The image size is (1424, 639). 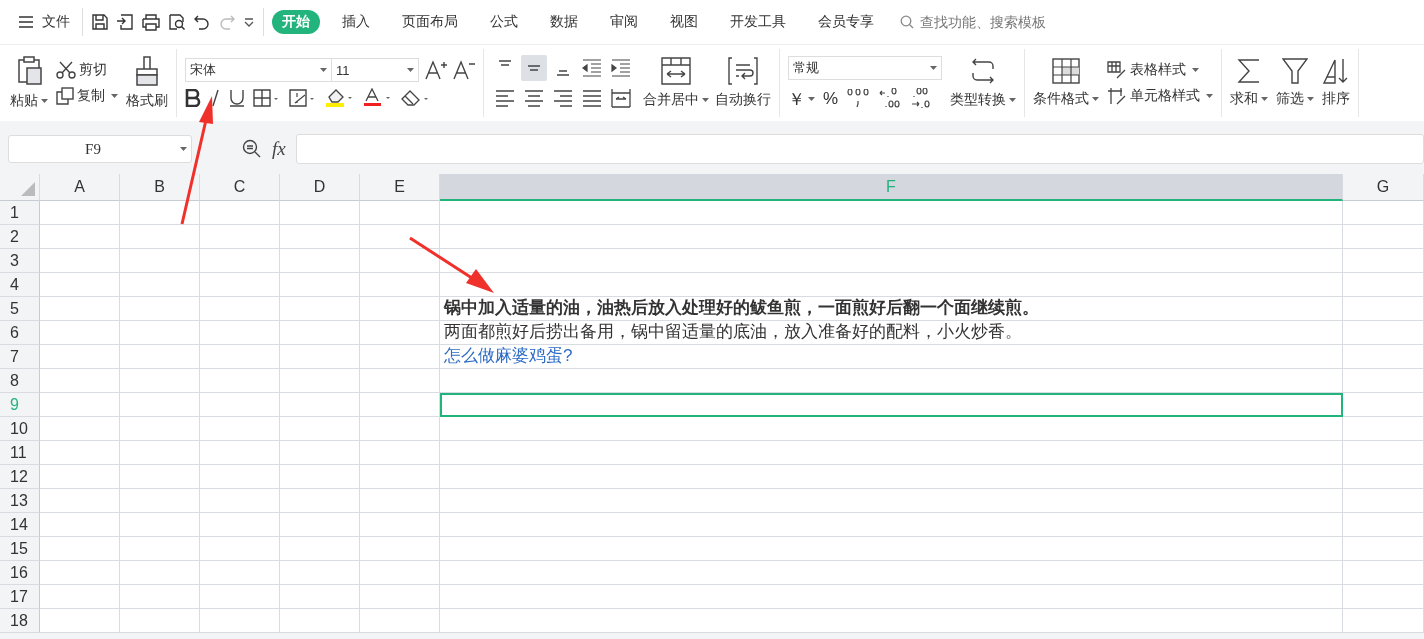 I want to click on filter-button: 筛选, so click(x=1295, y=83).